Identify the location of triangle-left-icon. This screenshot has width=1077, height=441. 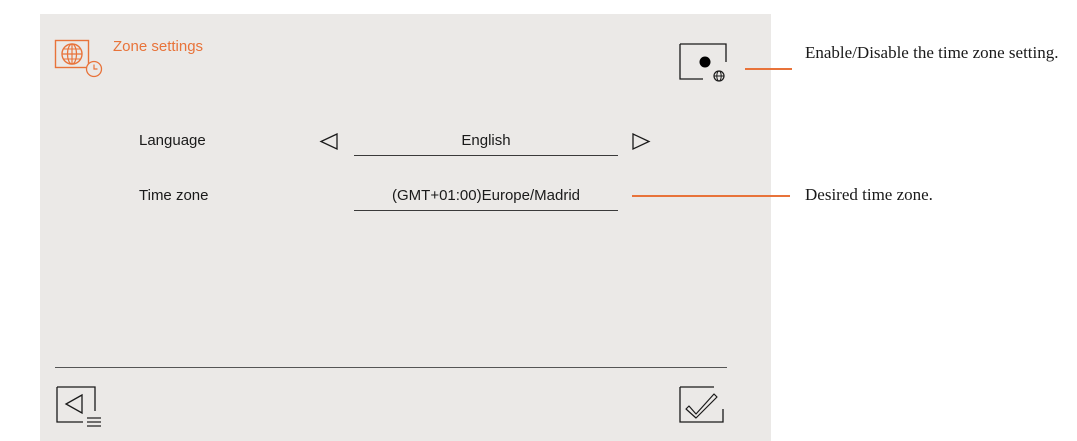
(329, 142).